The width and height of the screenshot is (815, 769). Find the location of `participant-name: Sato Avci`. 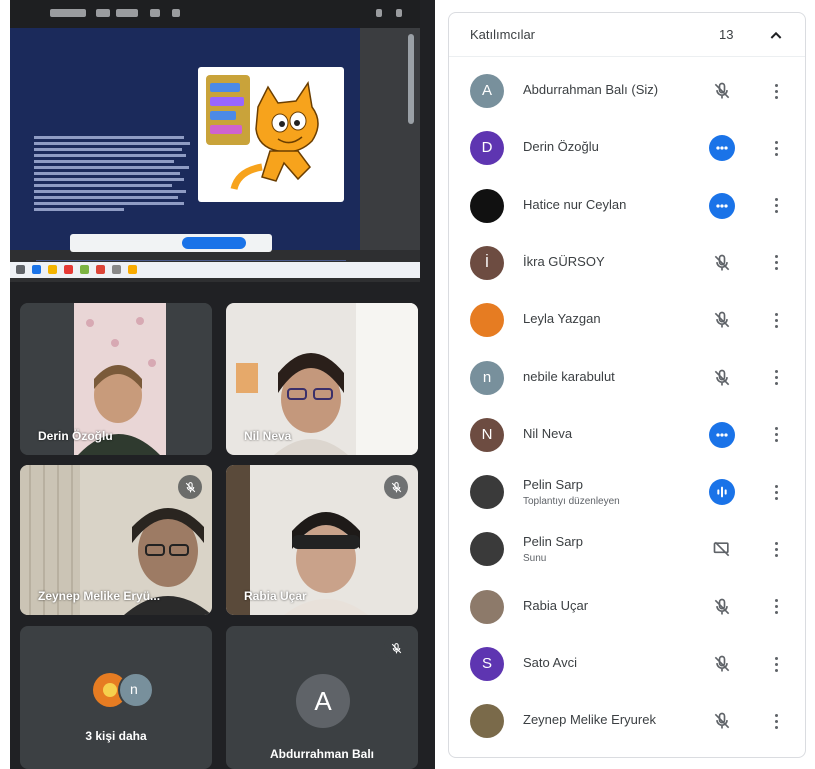

participant-name: Sato Avci is located at coordinates (550, 662).